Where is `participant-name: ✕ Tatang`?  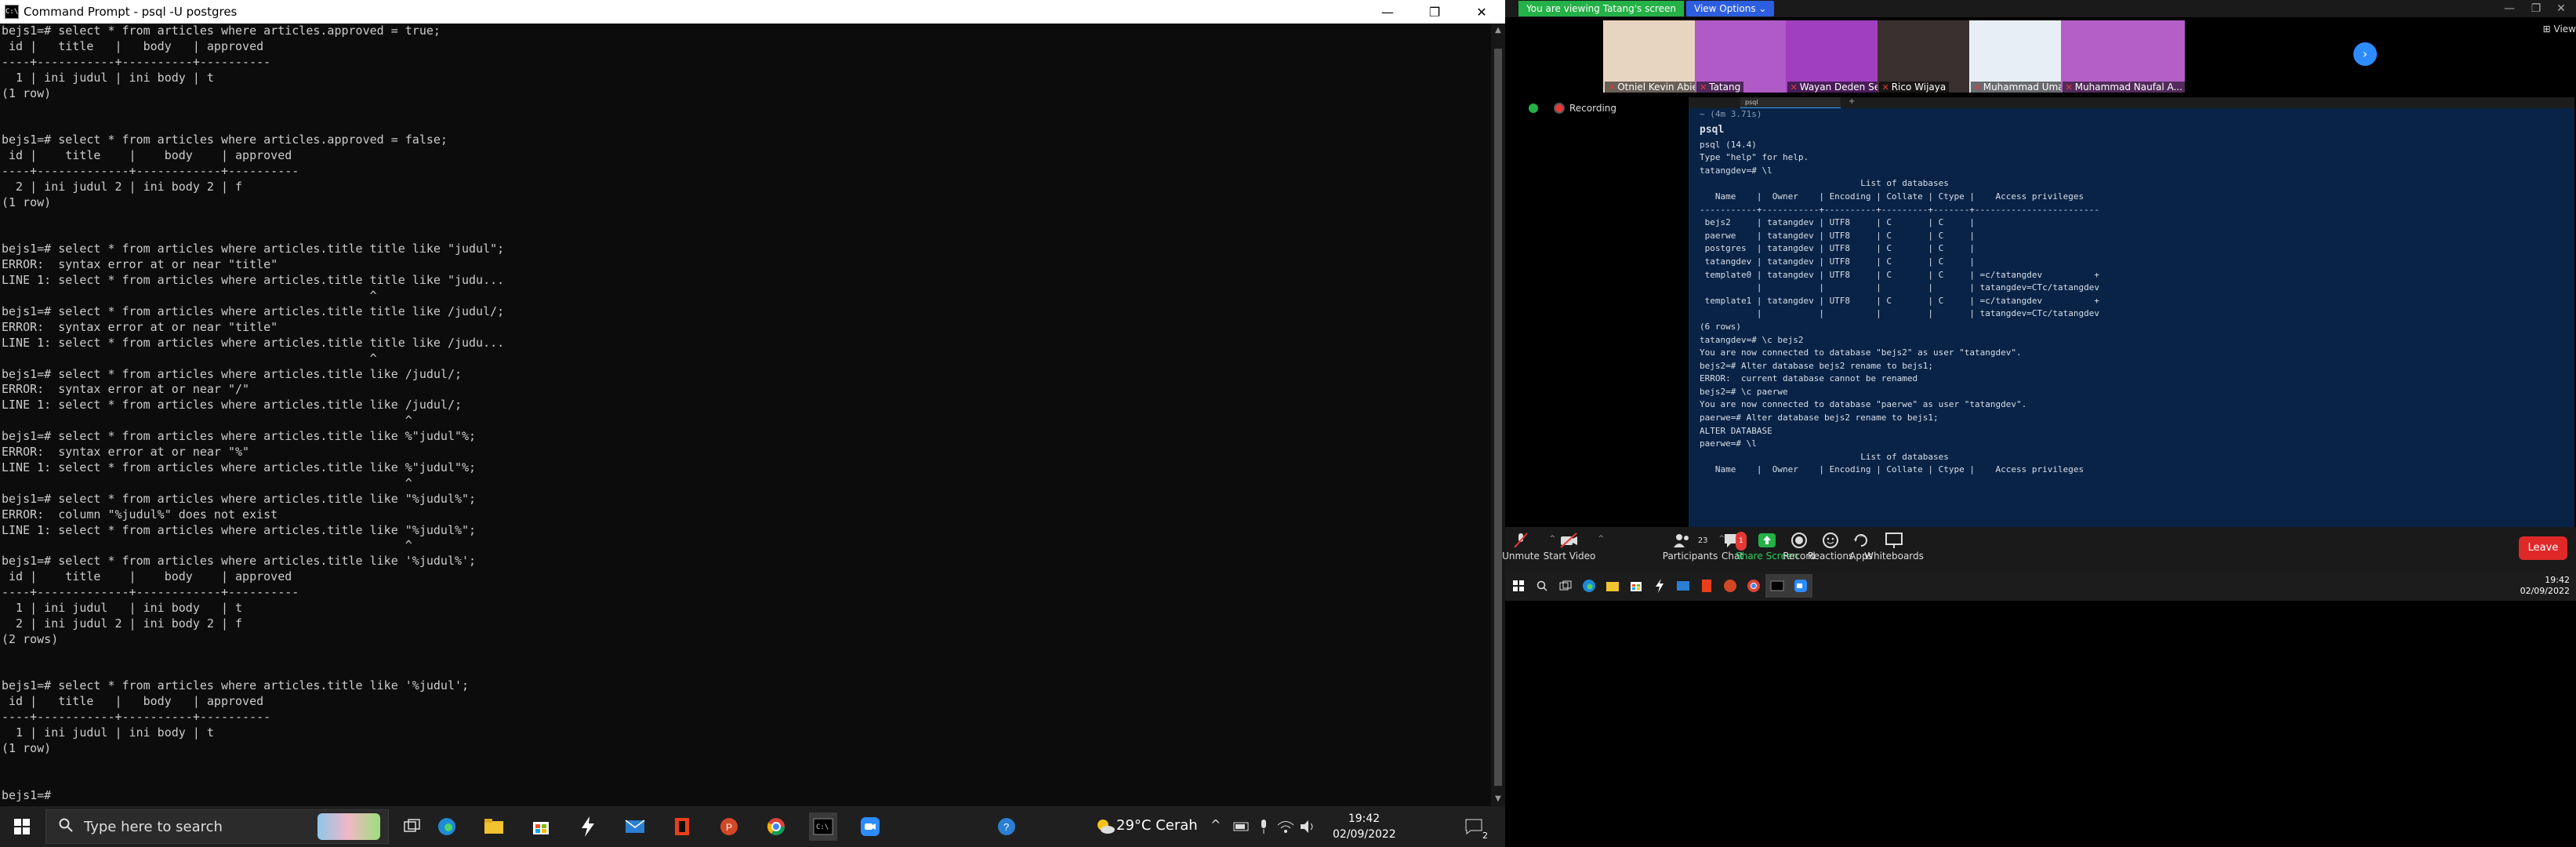
participant-name: ✕ Tatang is located at coordinates (1720, 87).